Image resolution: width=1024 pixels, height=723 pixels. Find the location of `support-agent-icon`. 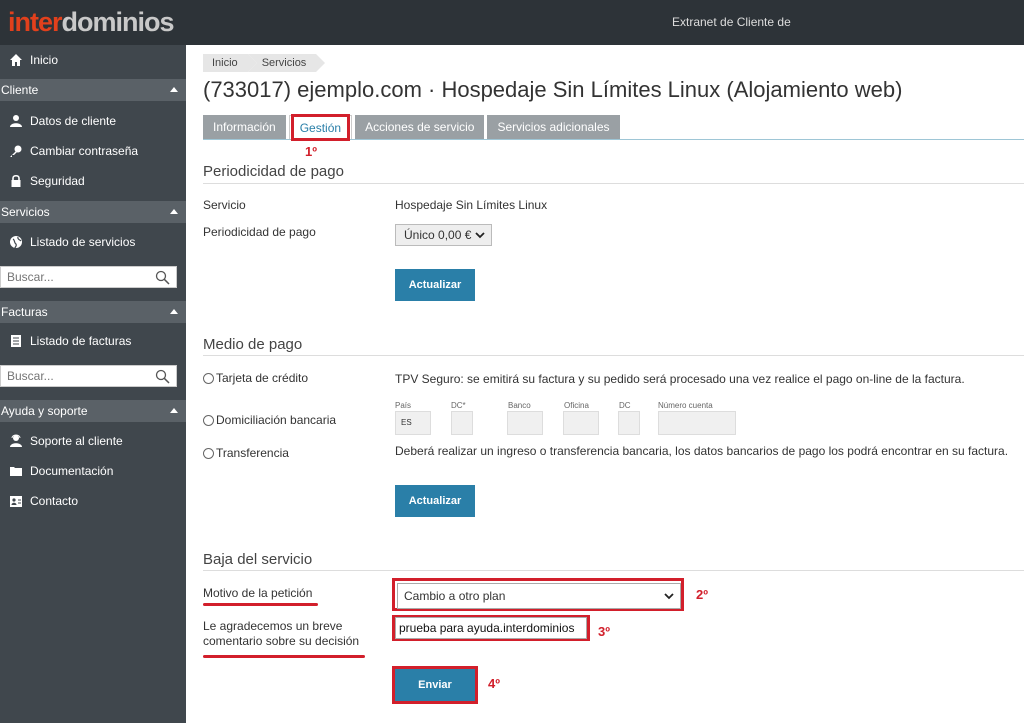

support-agent-icon is located at coordinates (16, 441).